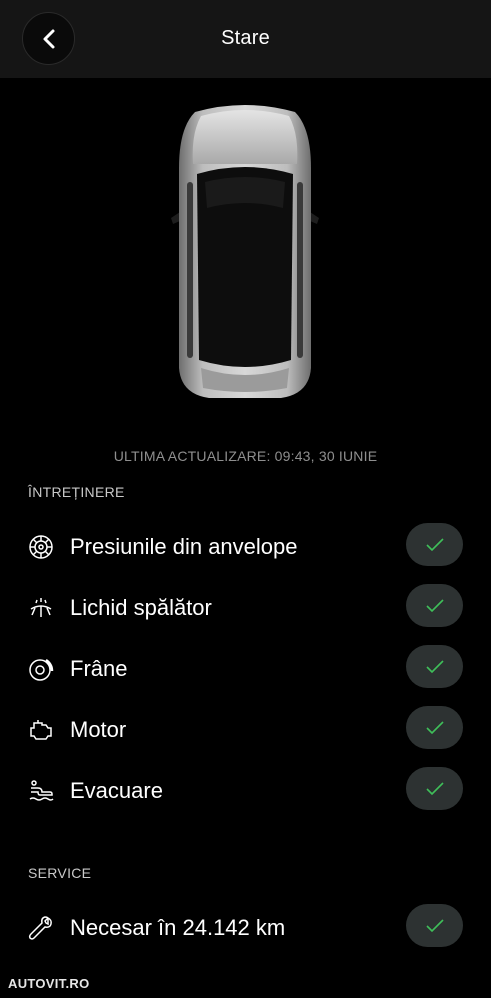 This screenshot has width=491, height=998. What do you see at coordinates (41, 669) in the screenshot?
I see `brake-icon` at bounding box center [41, 669].